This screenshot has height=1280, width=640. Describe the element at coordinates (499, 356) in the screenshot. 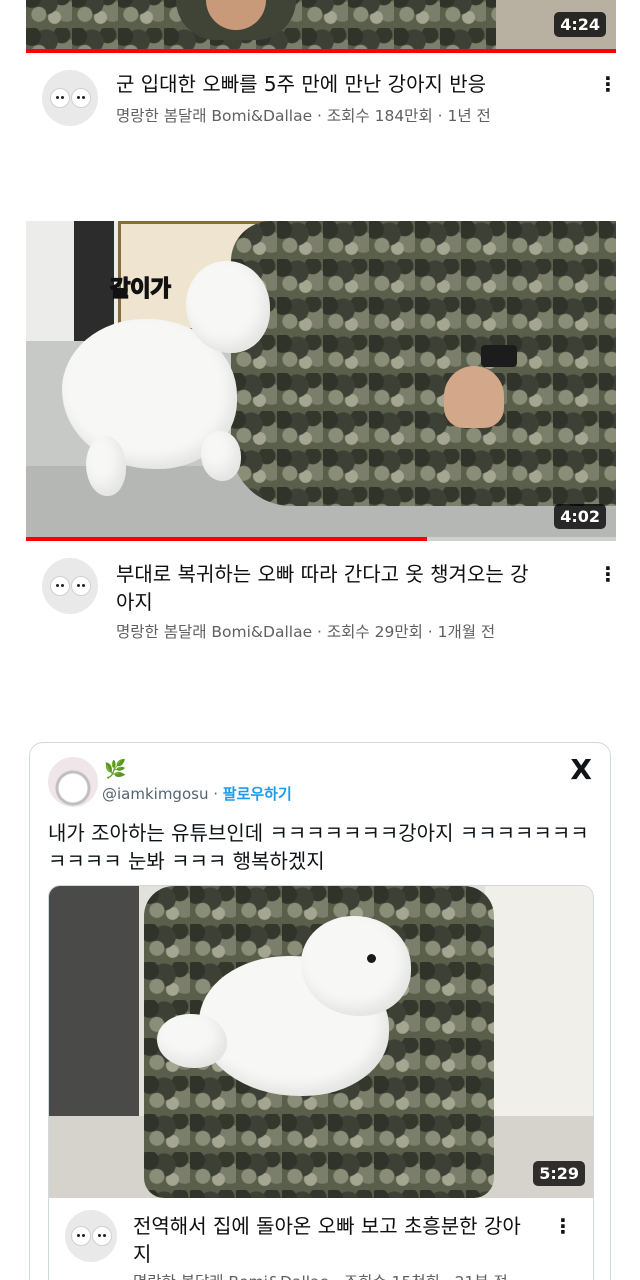

I see `thumbnail-watch` at that location.